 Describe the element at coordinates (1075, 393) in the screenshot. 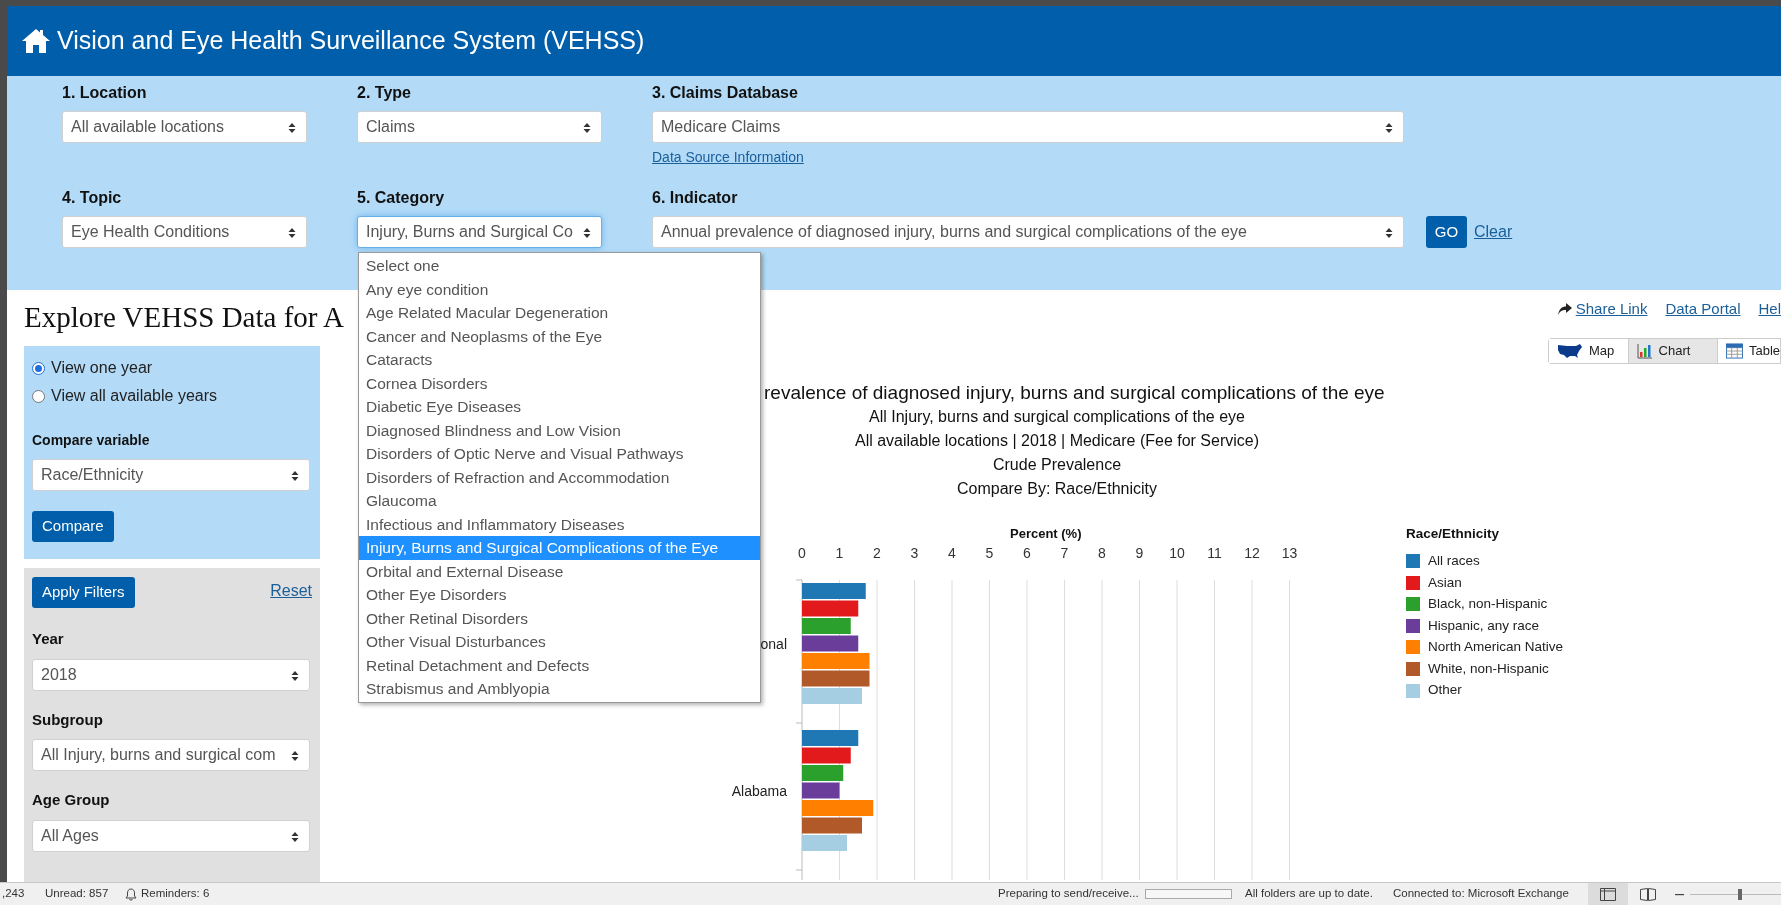

I see `chart-title: revalence of diagnosed injury, burns and surgical complications of the eye` at that location.